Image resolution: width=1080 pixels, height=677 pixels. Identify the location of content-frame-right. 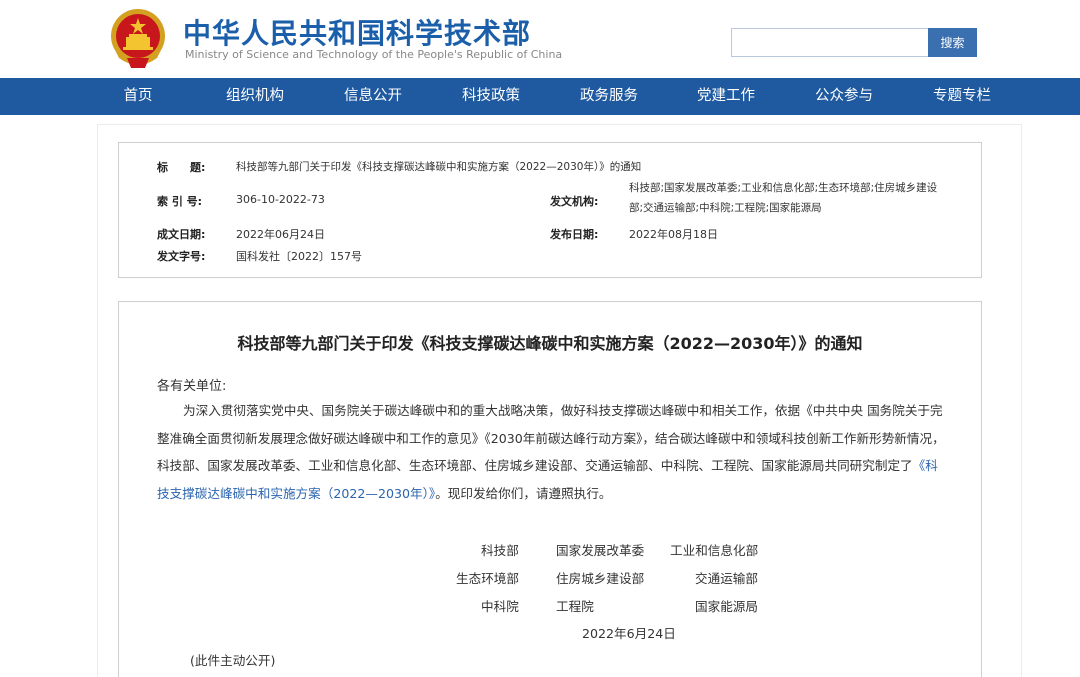
(1021, 400).